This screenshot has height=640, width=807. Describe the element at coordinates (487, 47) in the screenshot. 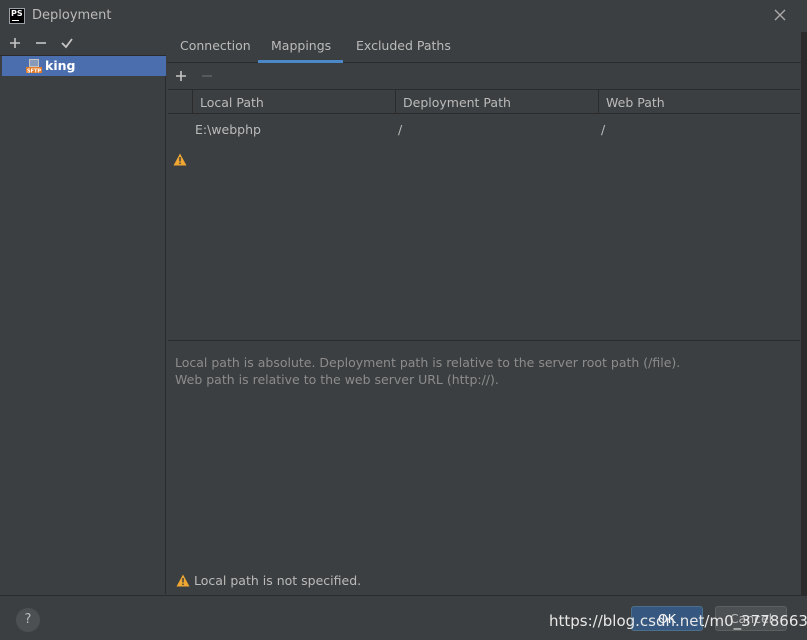

I see `tab-bar: Connection Mappings Excluded Paths` at that location.